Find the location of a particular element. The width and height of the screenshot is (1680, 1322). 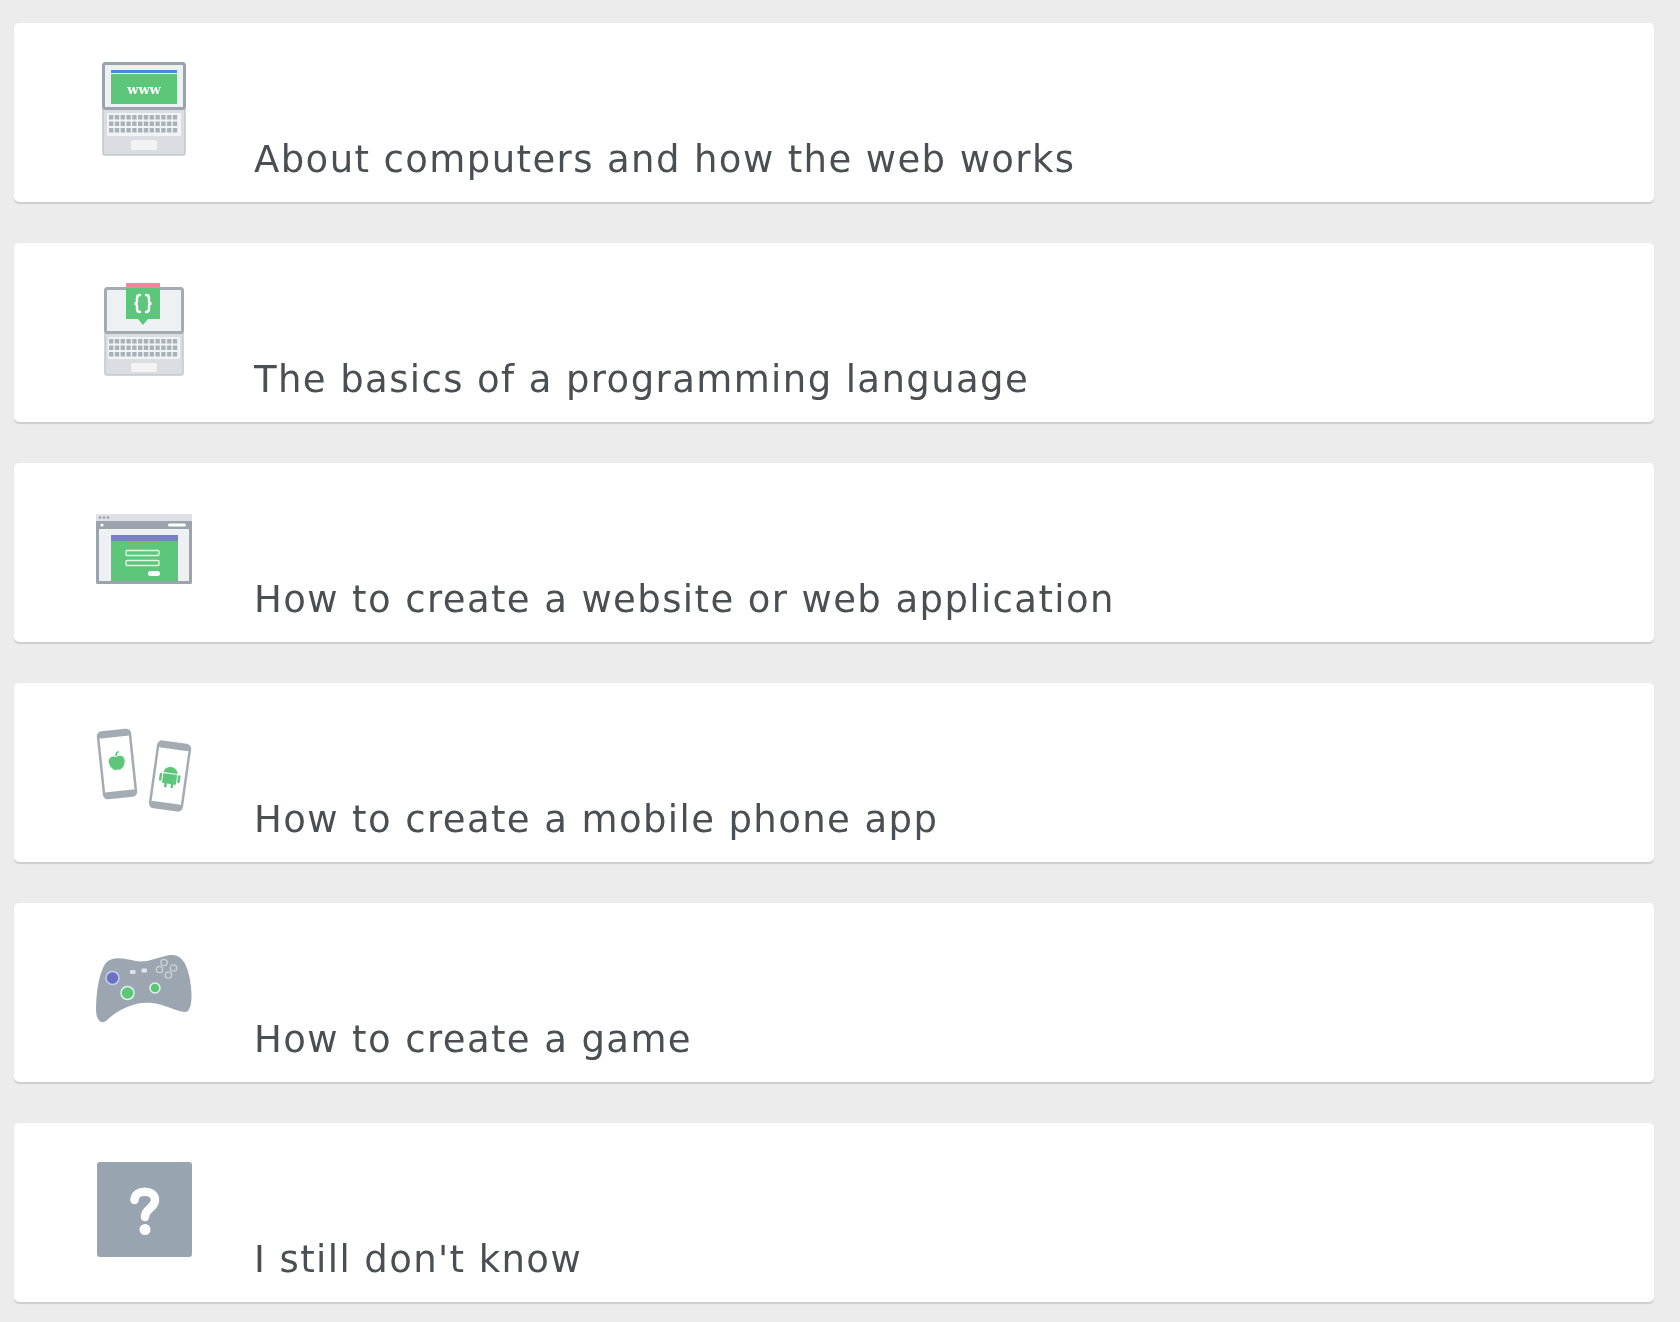

option-card: How to create a game is located at coordinates (834, 992).